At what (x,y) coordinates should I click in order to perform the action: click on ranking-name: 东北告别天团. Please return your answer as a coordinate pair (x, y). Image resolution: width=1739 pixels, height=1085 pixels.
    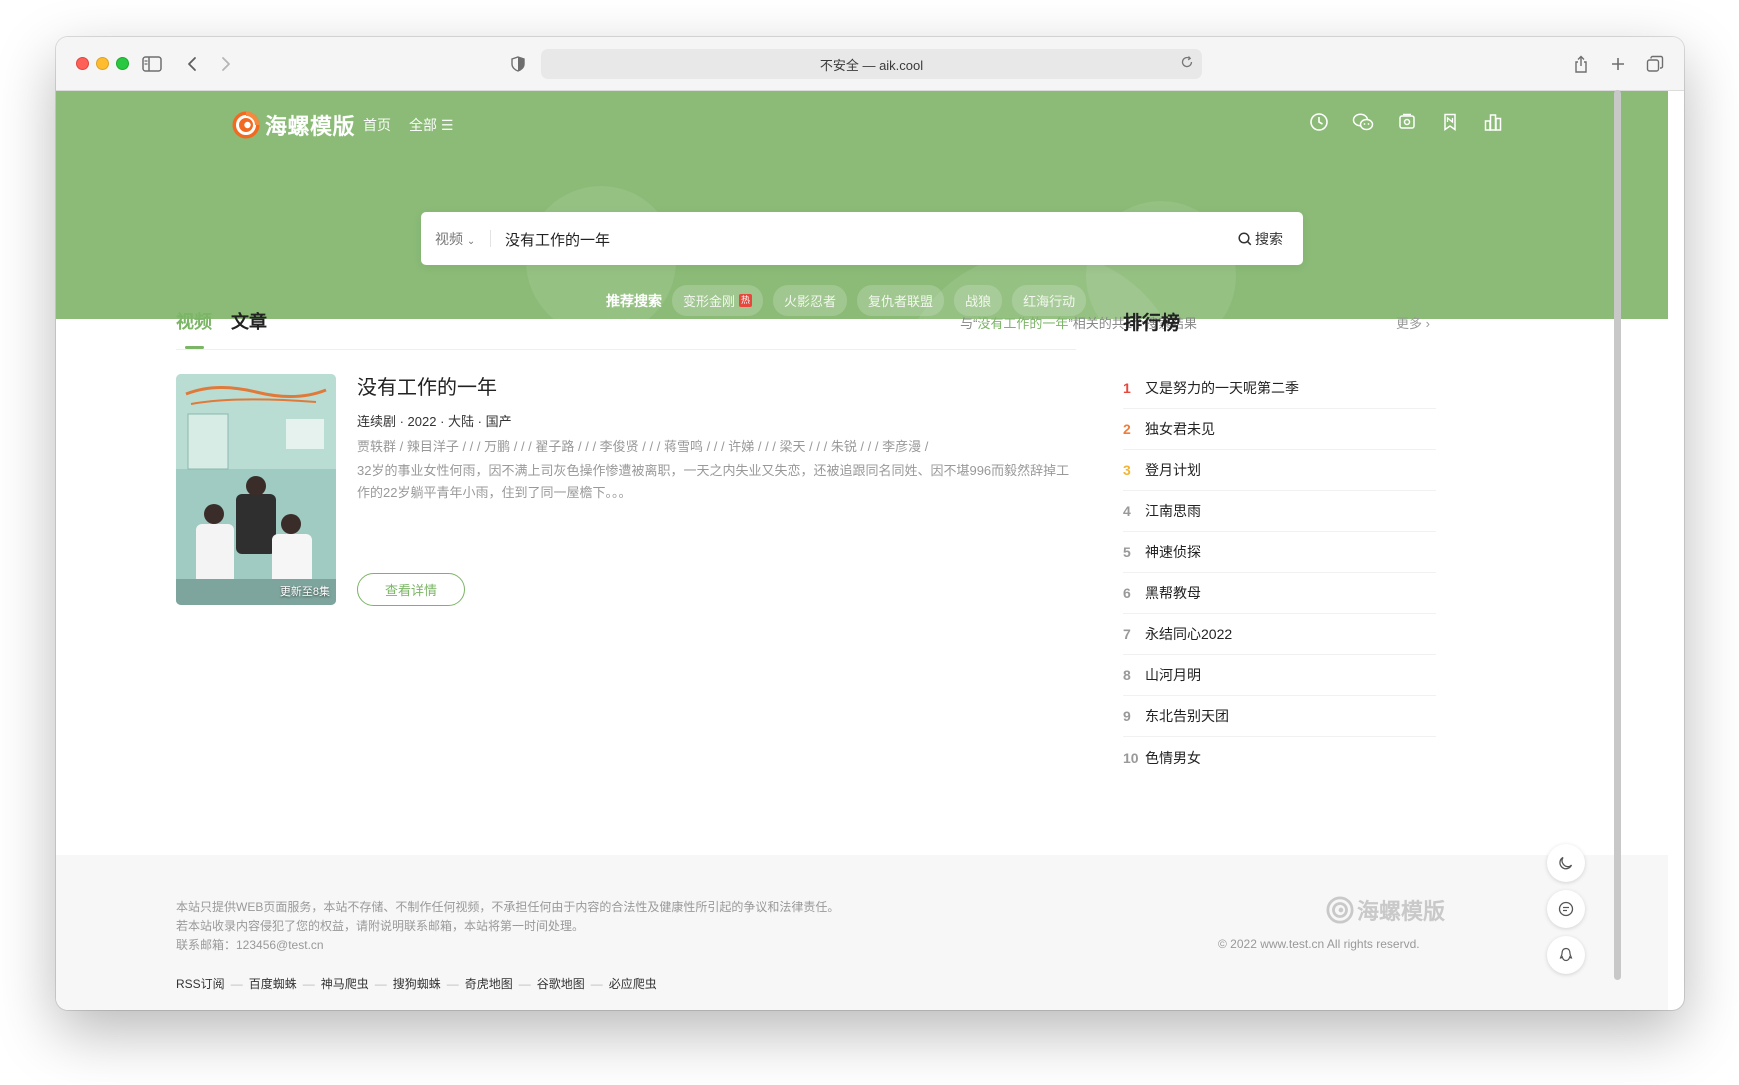
    Looking at the image, I should click on (1187, 716).